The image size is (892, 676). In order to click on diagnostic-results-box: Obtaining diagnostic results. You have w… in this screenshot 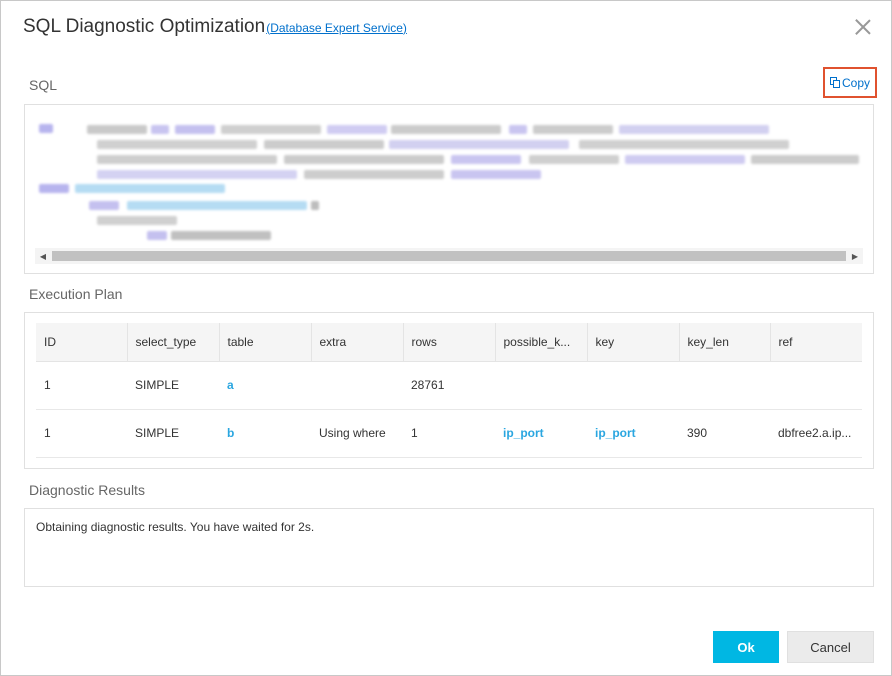, I will do `click(449, 547)`.